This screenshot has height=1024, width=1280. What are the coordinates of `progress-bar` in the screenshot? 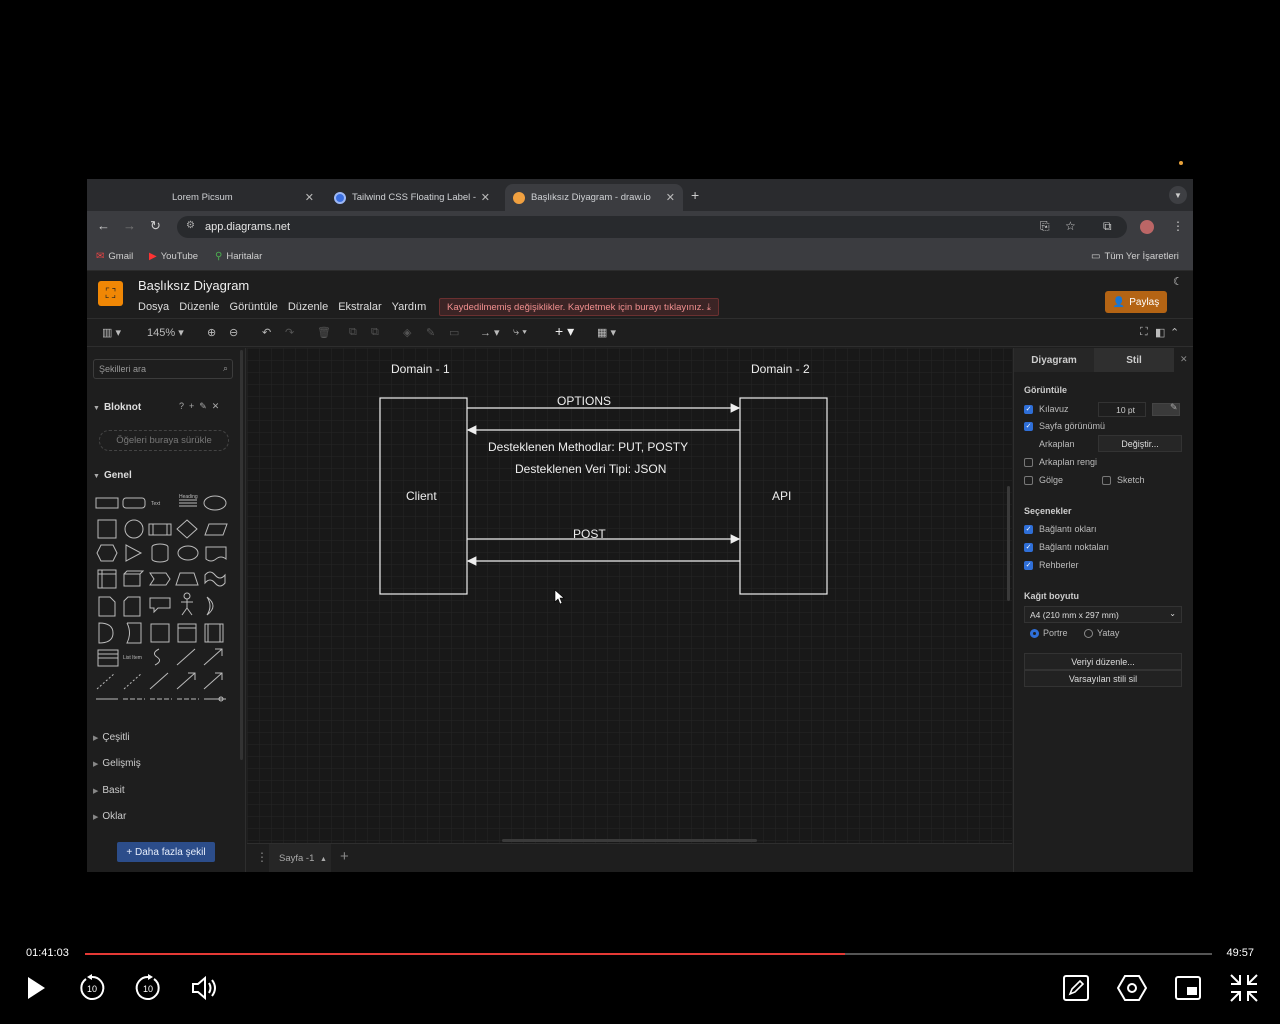 It's located at (648, 954).